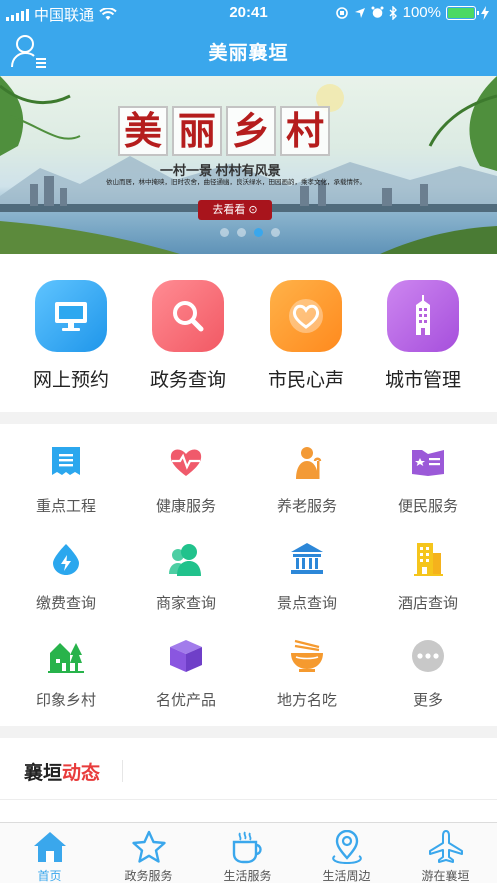  Describe the element at coordinates (49, 847) in the screenshot. I see `home-icon` at that location.